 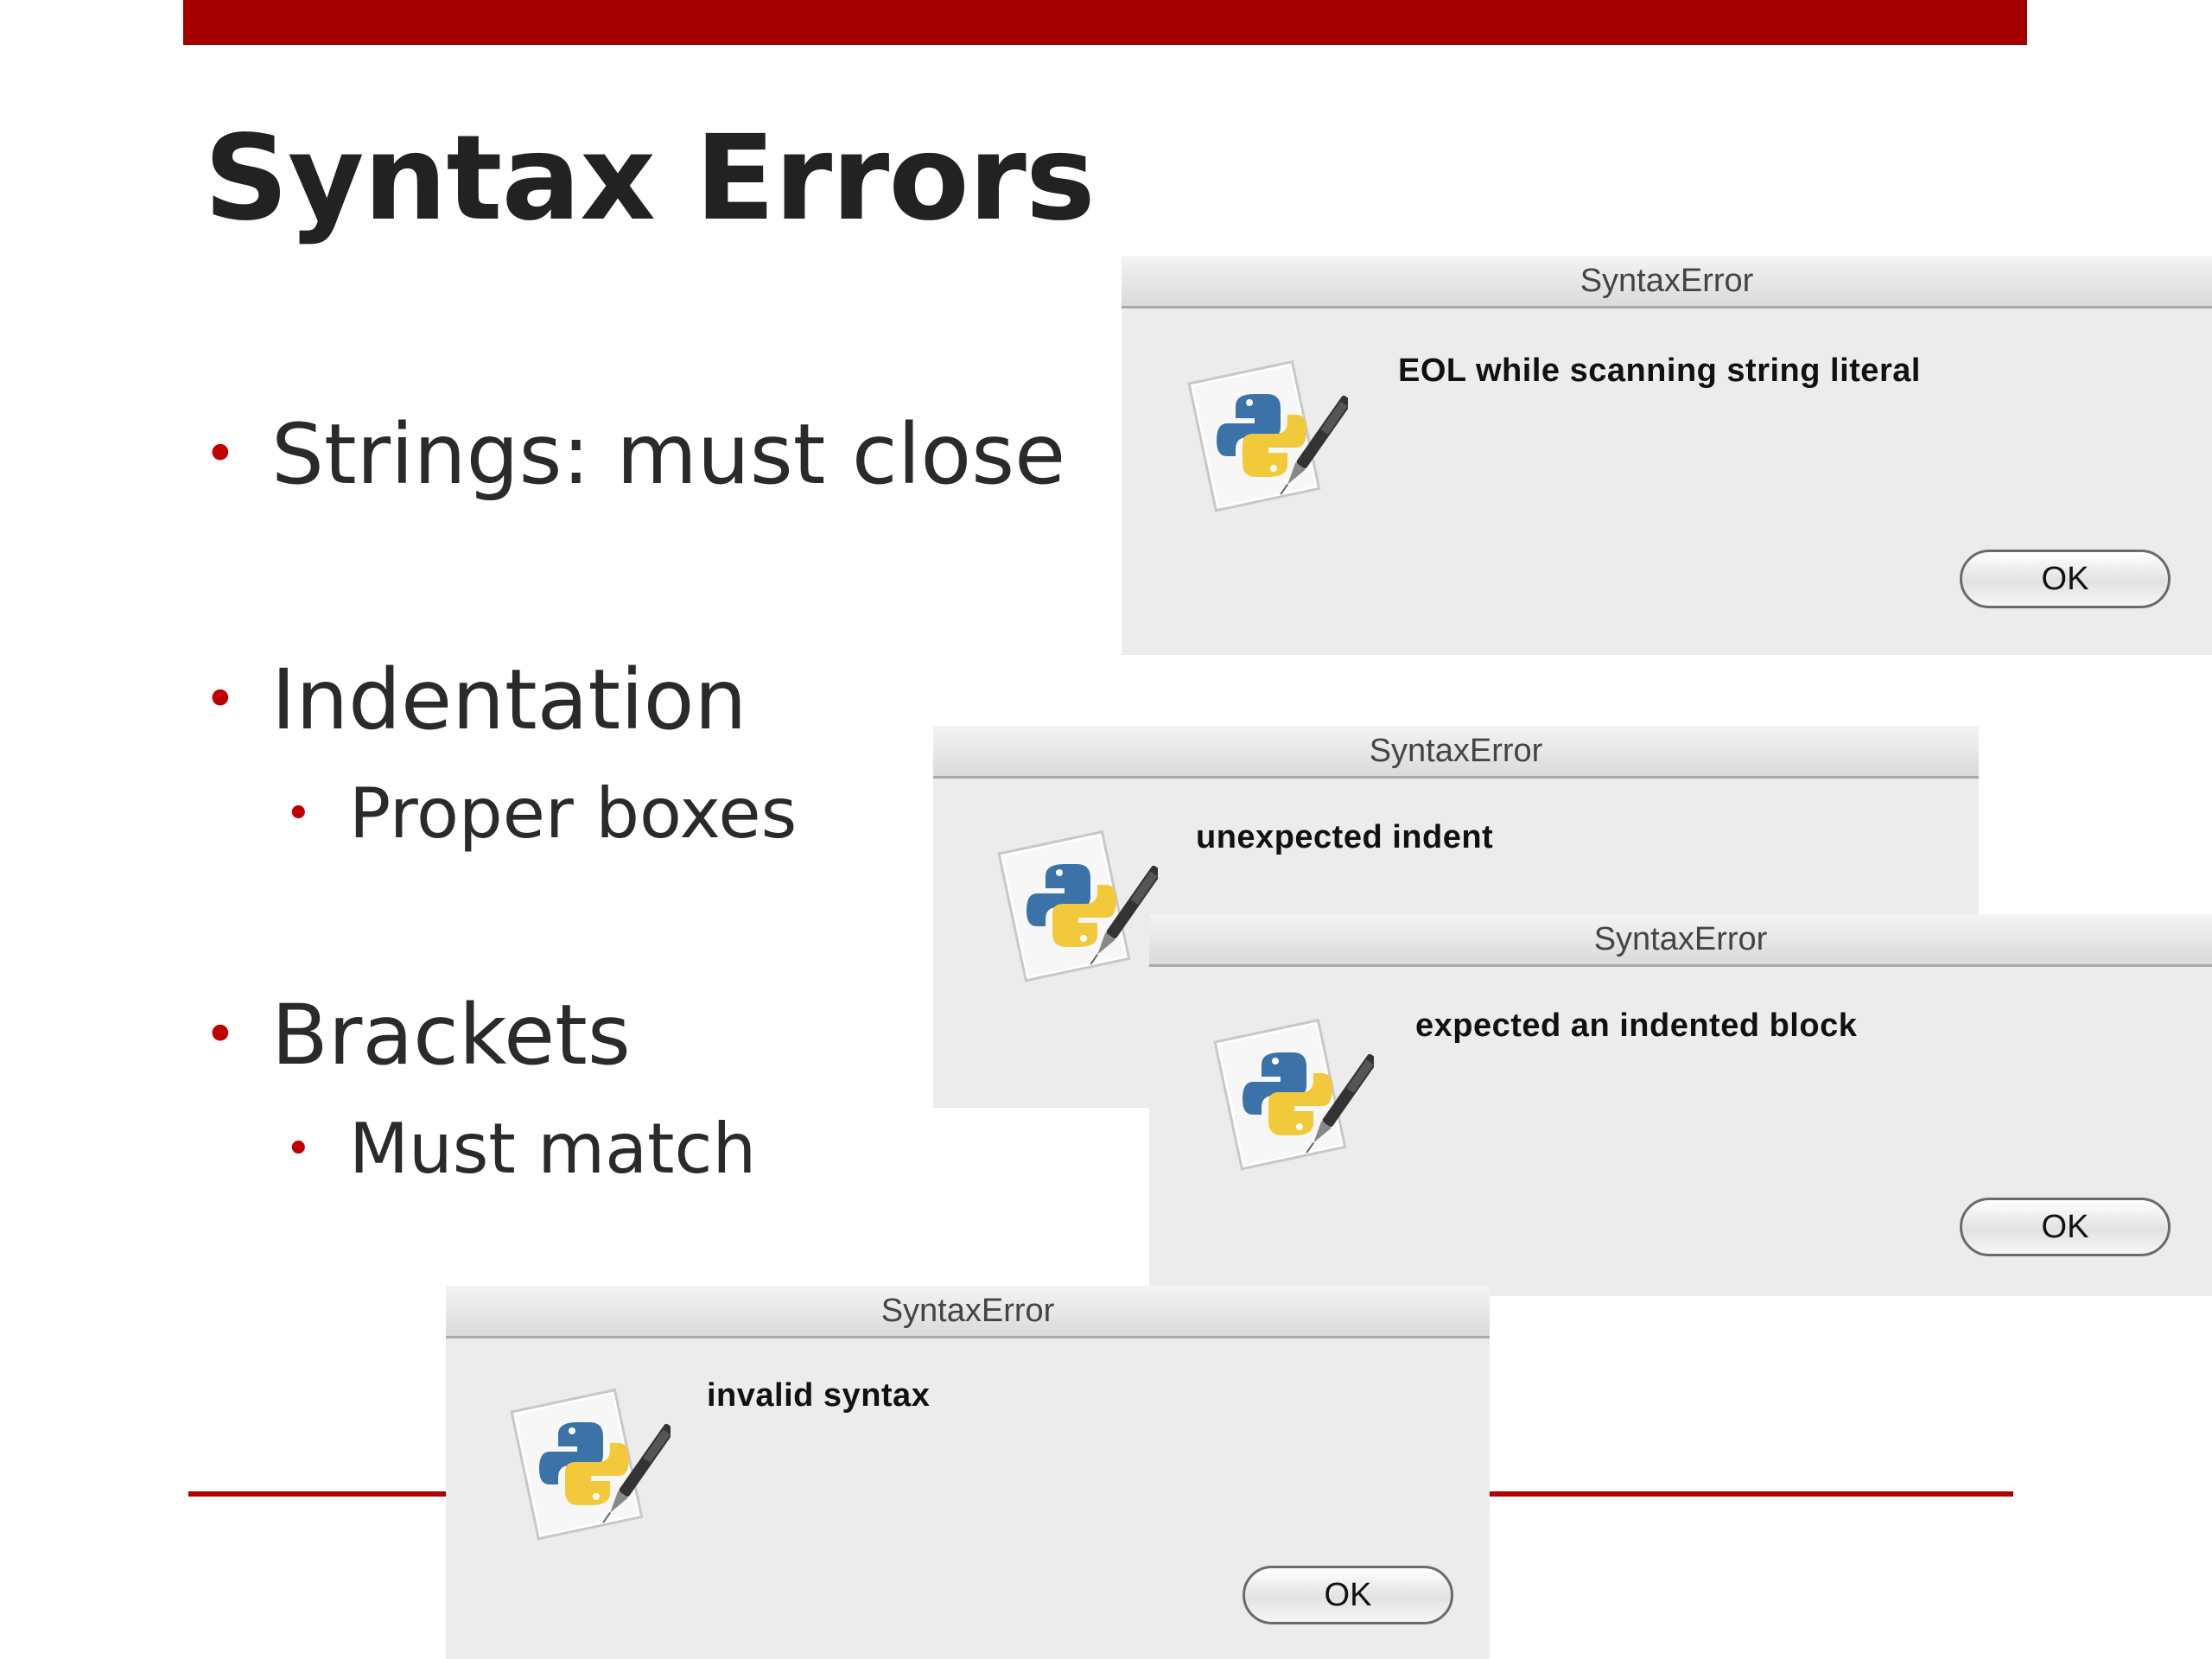 I want to click on dialog-message: invalid syntax, so click(x=819, y=1395).